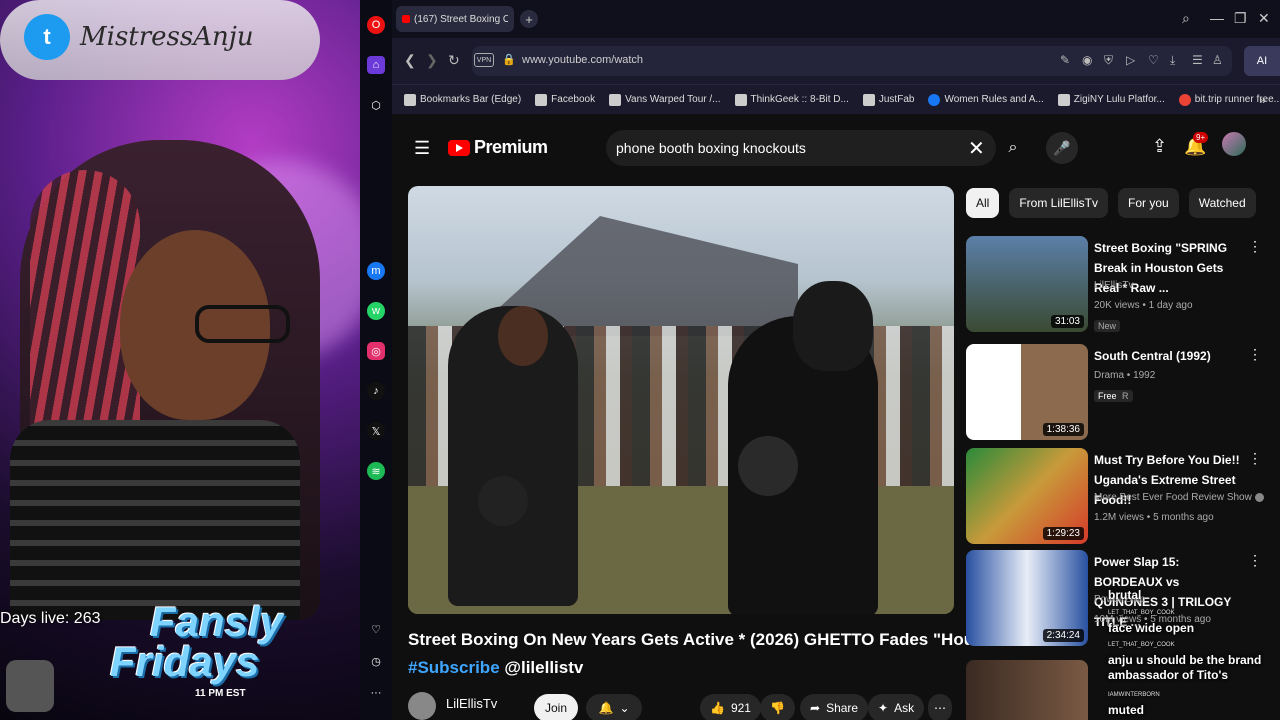 This screenshot has height=720, width=1280. Describe the element at coordinates (511, 147) in the screenshot. I see `logo-text: Premium` at that location.